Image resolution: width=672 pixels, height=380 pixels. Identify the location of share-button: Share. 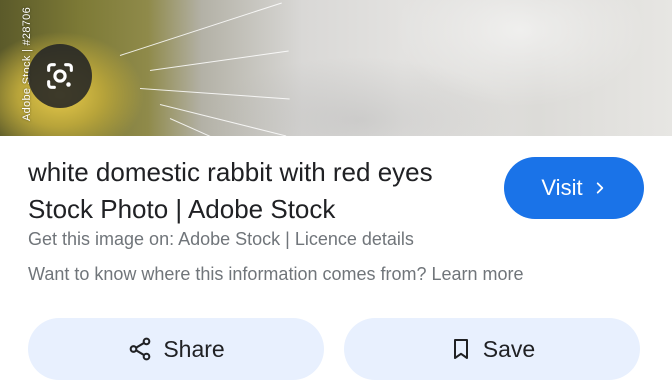
(176, 349).